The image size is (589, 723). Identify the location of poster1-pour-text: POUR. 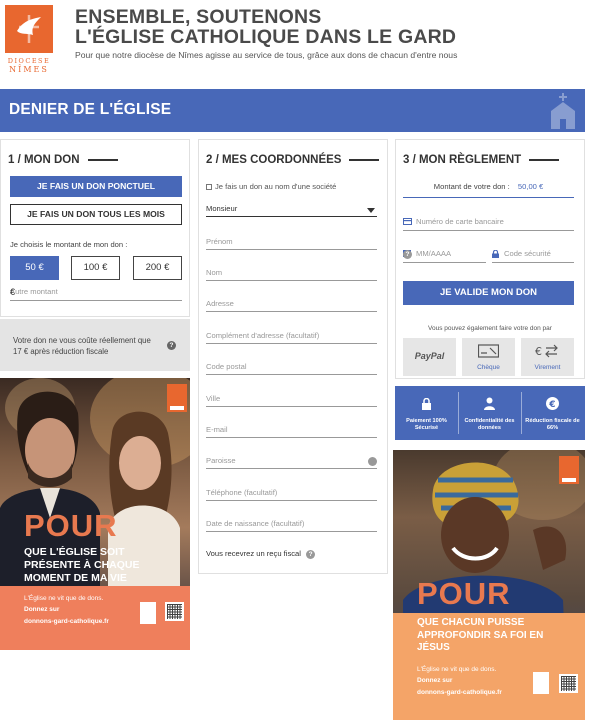
(71, 525).